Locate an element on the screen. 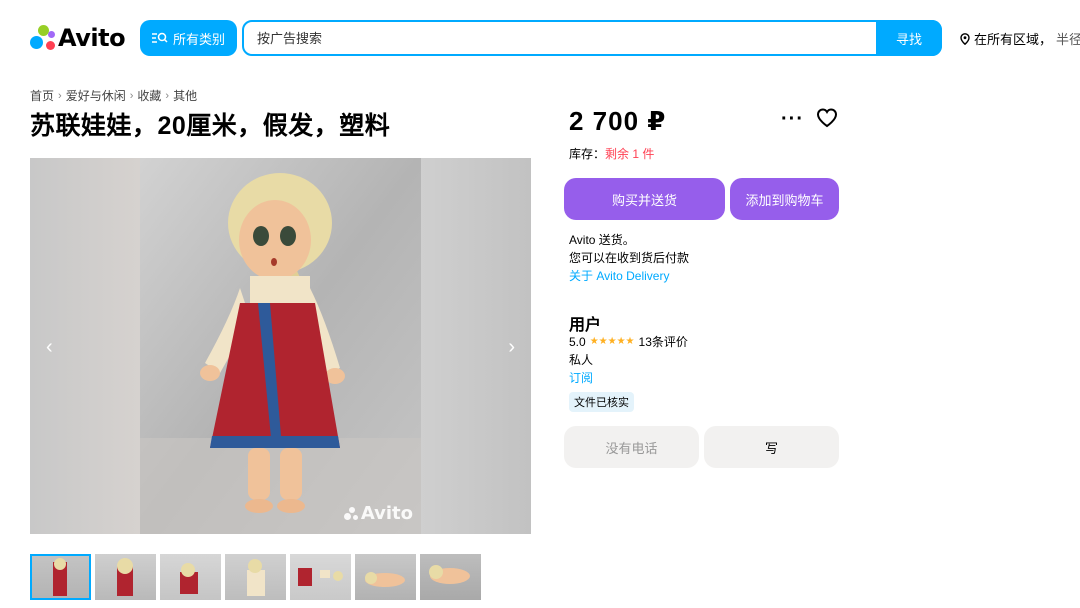 The image size is (1080, 608). location-pin-icon is located at coordinates (965, 38).